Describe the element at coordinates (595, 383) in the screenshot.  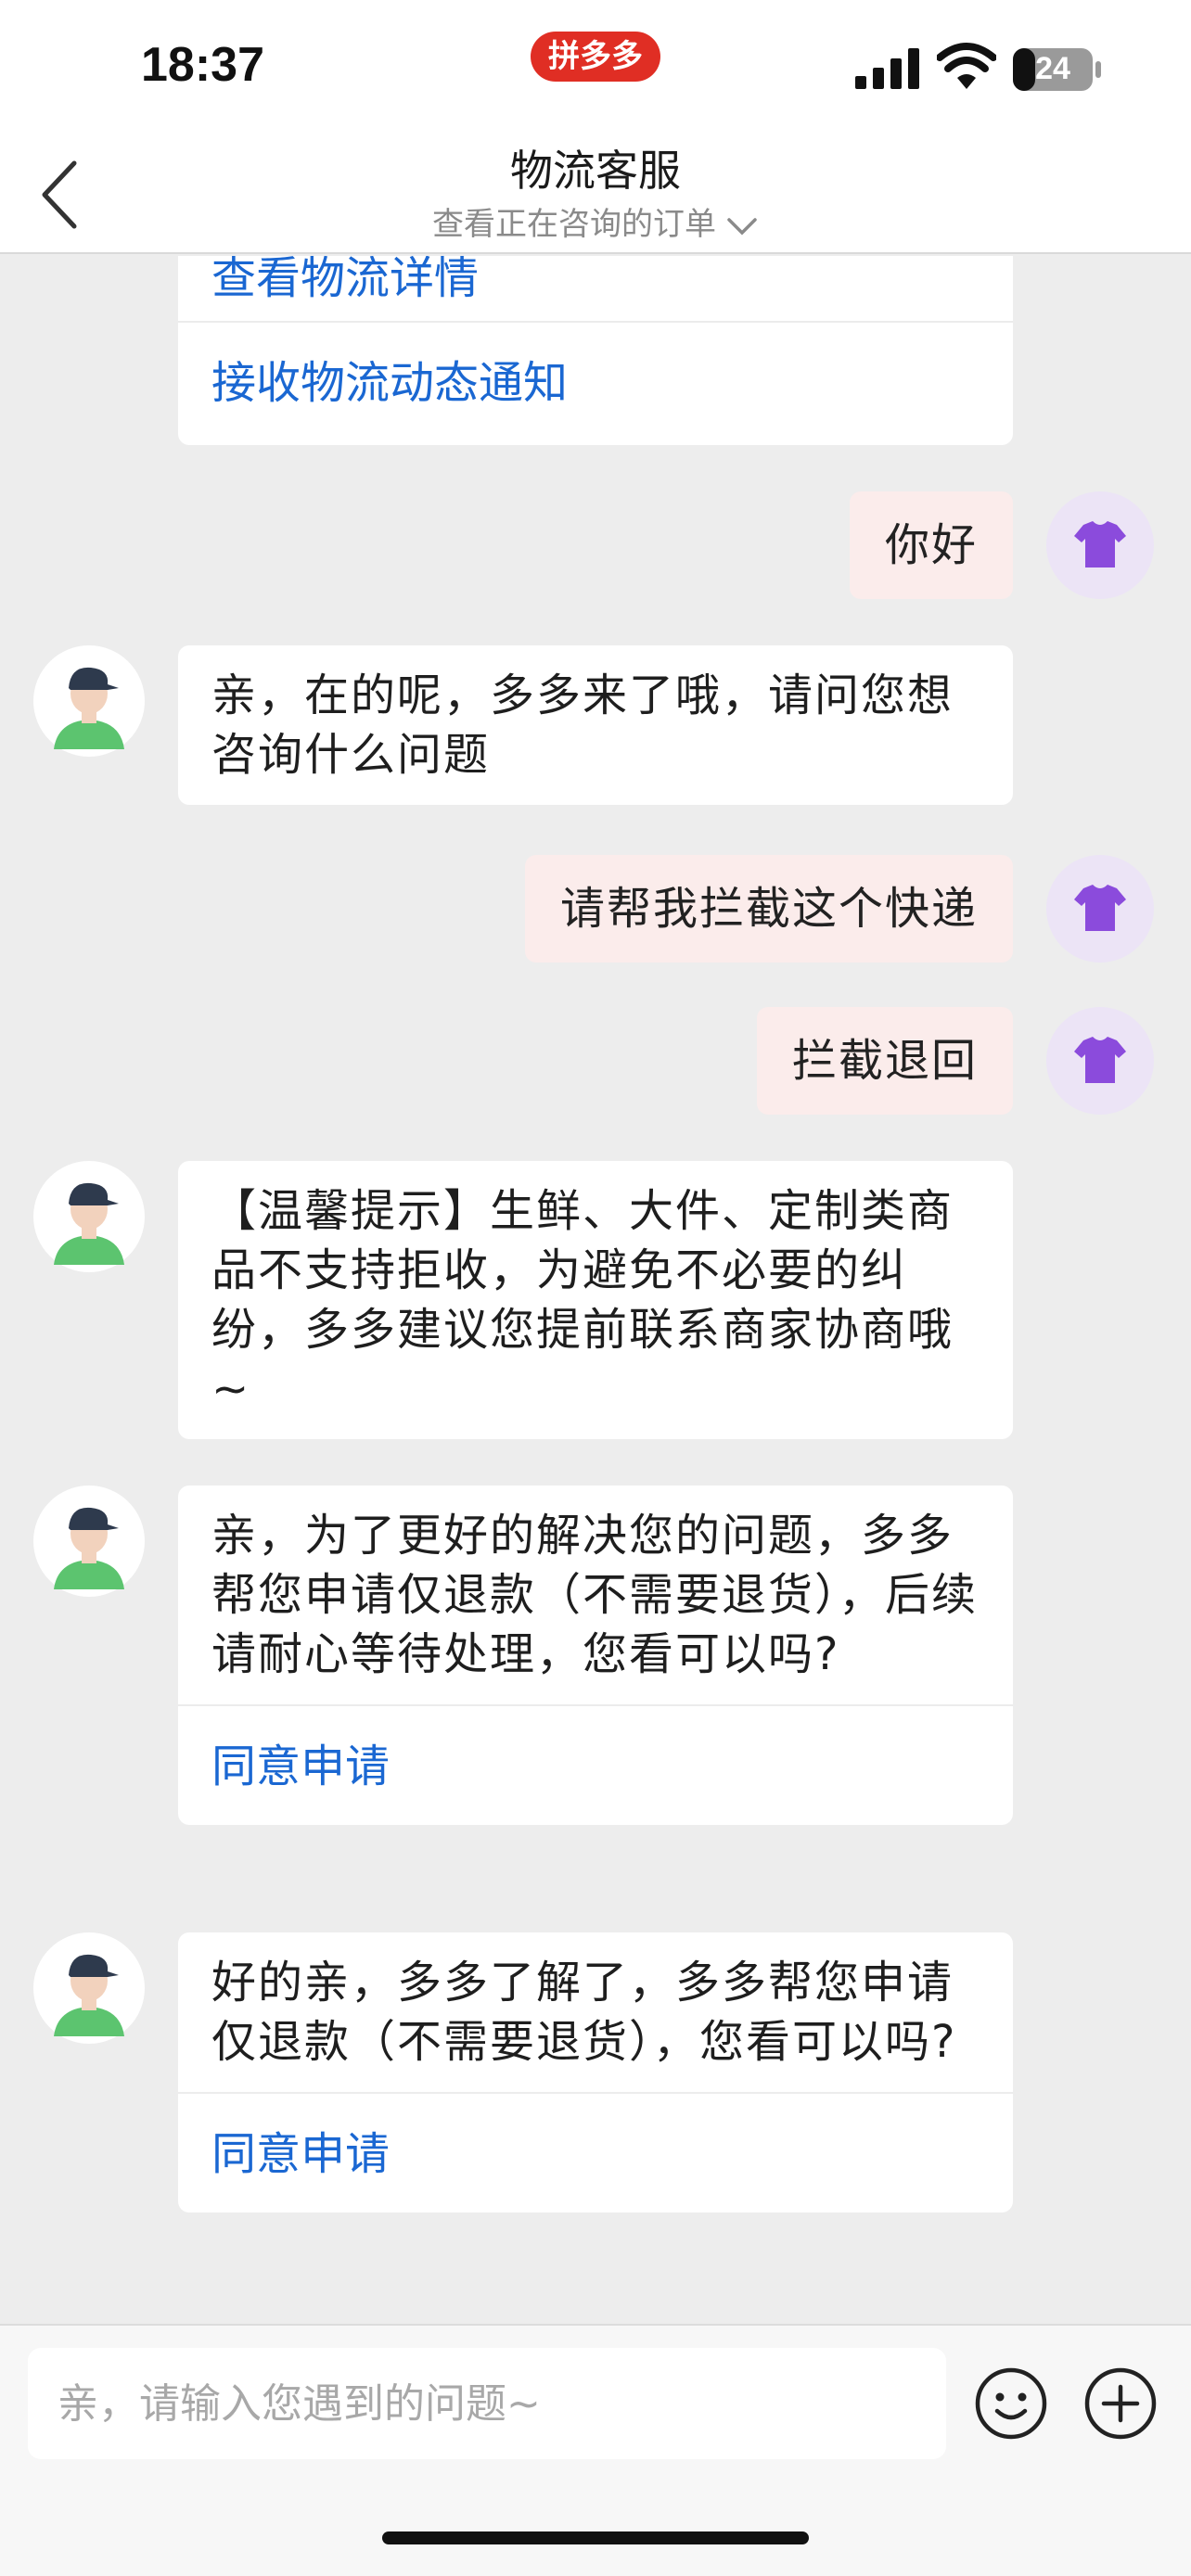
I see `logistics-notify-link: 接收物流动态通知` at that location.